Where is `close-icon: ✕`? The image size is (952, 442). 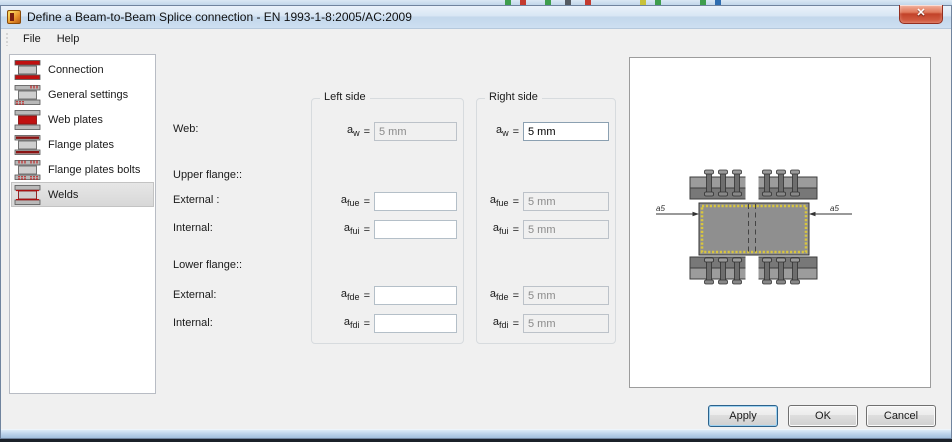 close-icon: ✕ is located at coordinates (921, 13).